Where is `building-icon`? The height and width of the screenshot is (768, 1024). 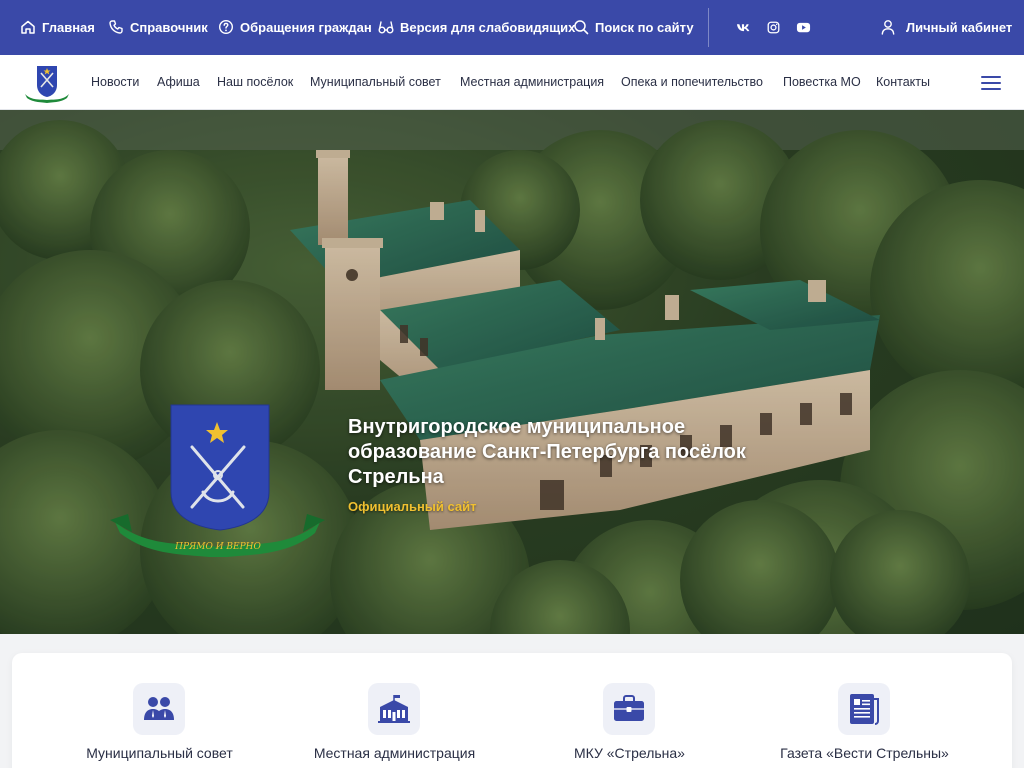 building-icon is located at coordinates (394, 709).